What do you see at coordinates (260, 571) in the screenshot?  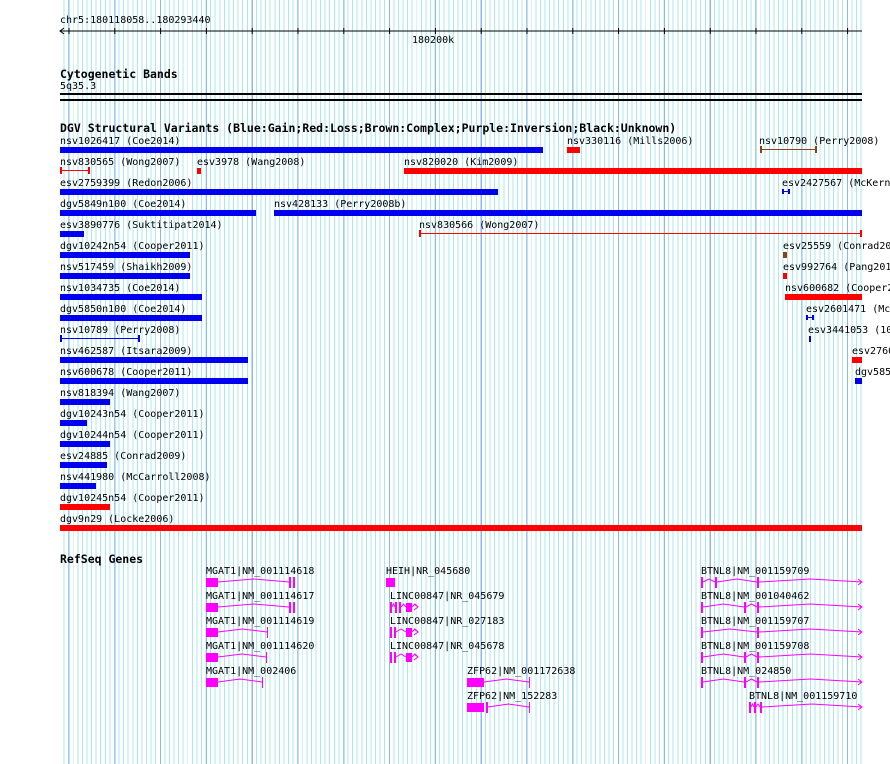 I see `gene-label: MGAT1|NM_001114618` at bounding box center [260, 571].